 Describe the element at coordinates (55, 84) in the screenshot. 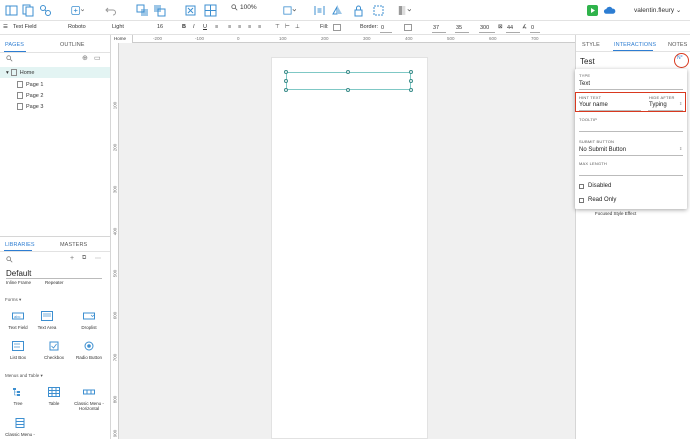

I see `page-item-page-1: Page 1` at that location.